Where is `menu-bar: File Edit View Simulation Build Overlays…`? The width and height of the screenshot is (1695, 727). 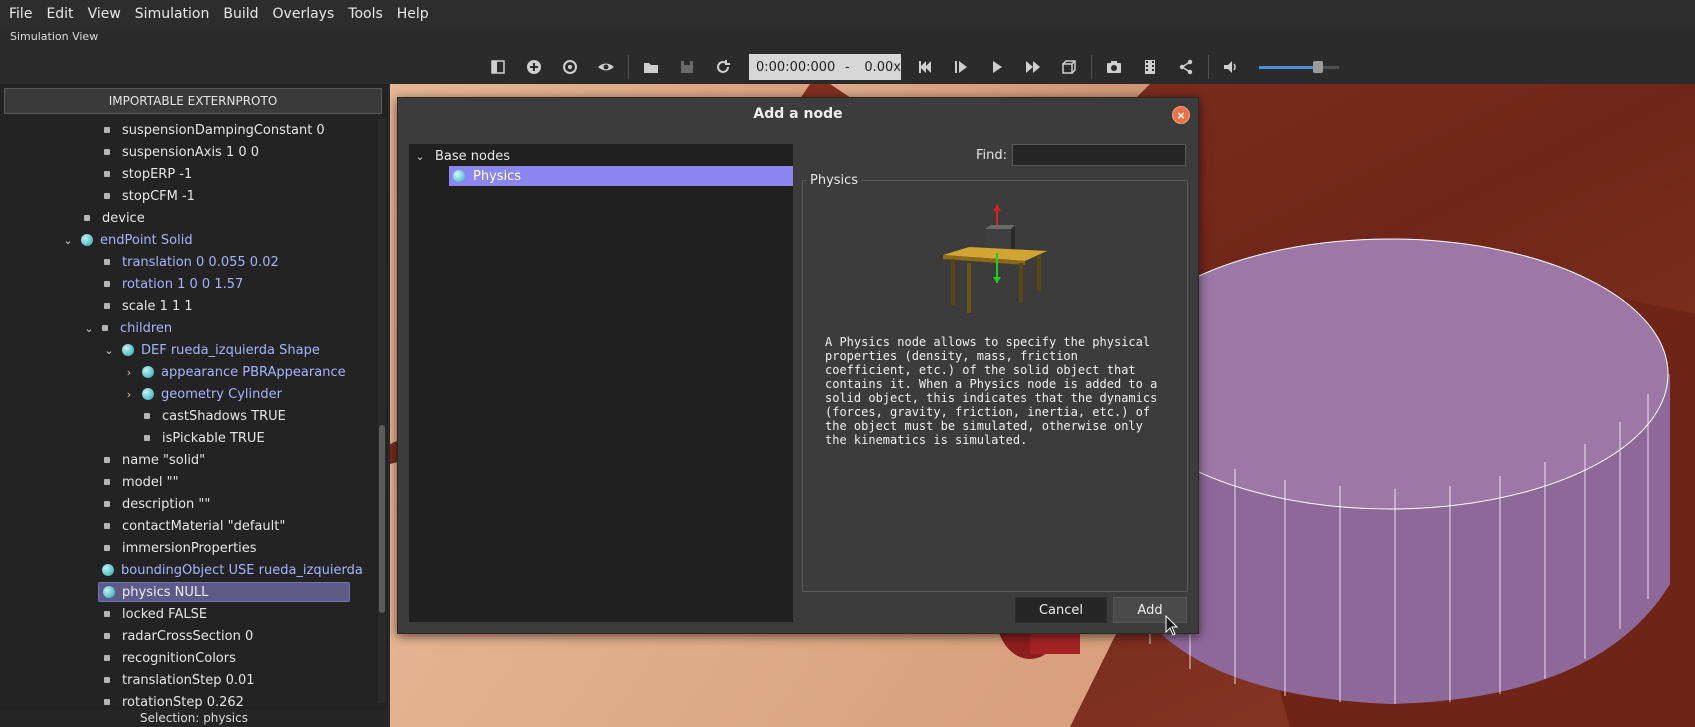 menu-bar: File Edit View Simulation Build Overlays… is located at coordinates (847, 14).